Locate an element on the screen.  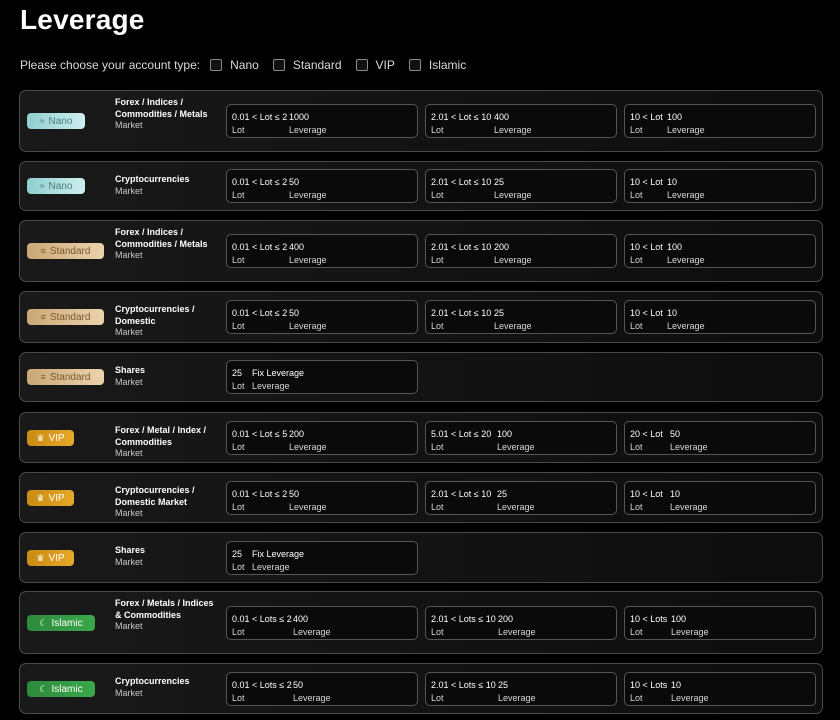
market-name: Cryptocurrencies / Domestic is located at coordinates (155, 315).